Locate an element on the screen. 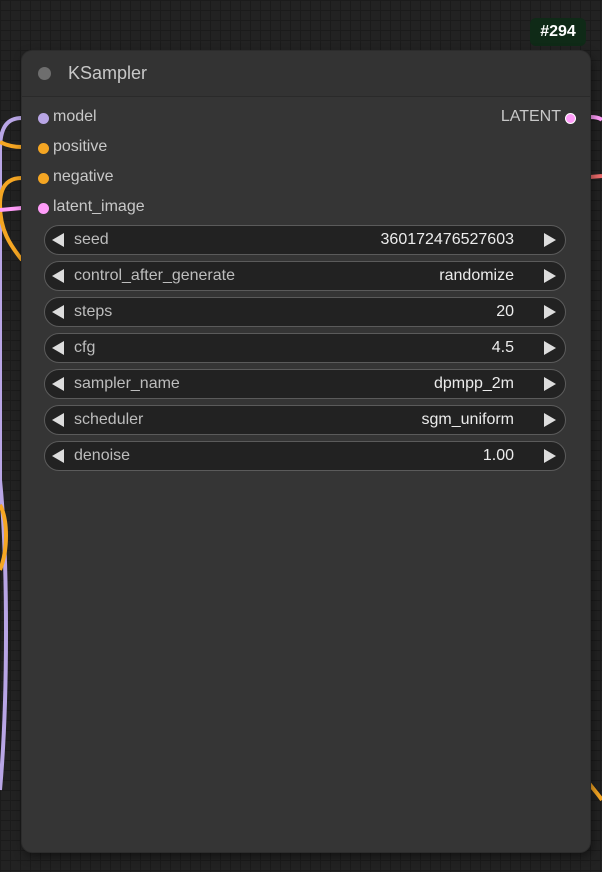 The height and width of the screenshot is (872, 602). widget-value: sgm_uniform is located at coordinates (467, 419).